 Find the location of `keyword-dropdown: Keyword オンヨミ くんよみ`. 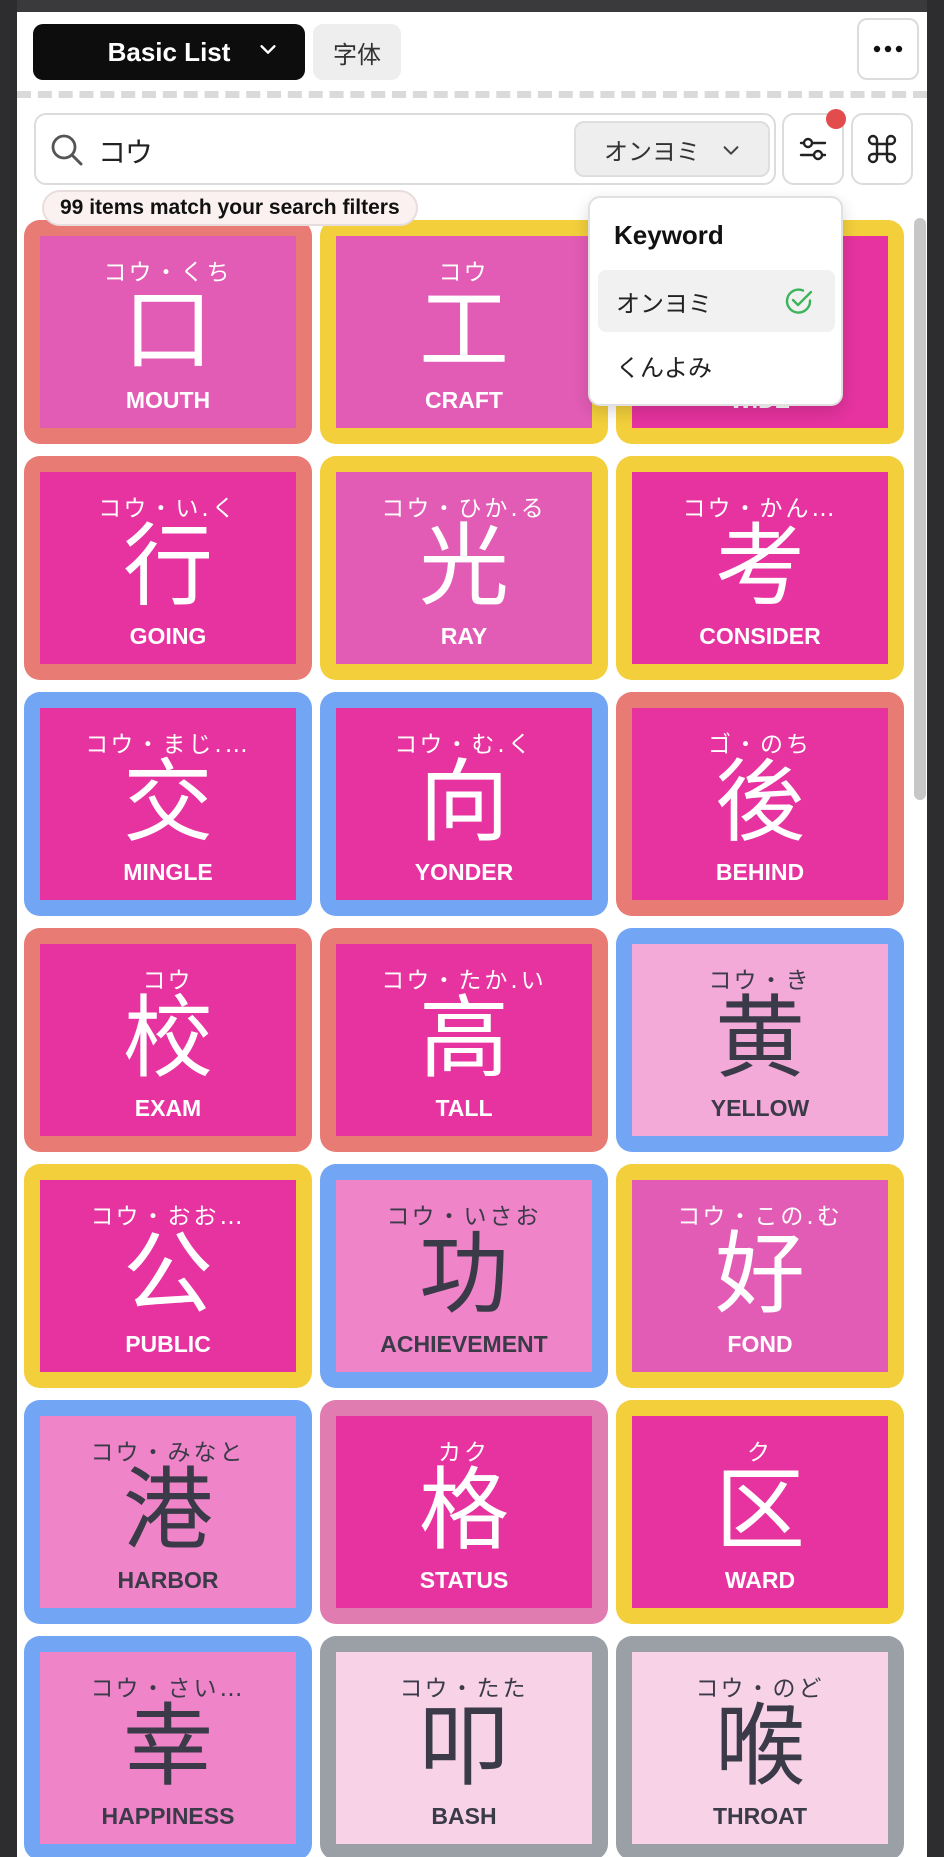

keyword-dropdown: Keyword オンヨミ くんよみ is located at coordinates (715, 301).